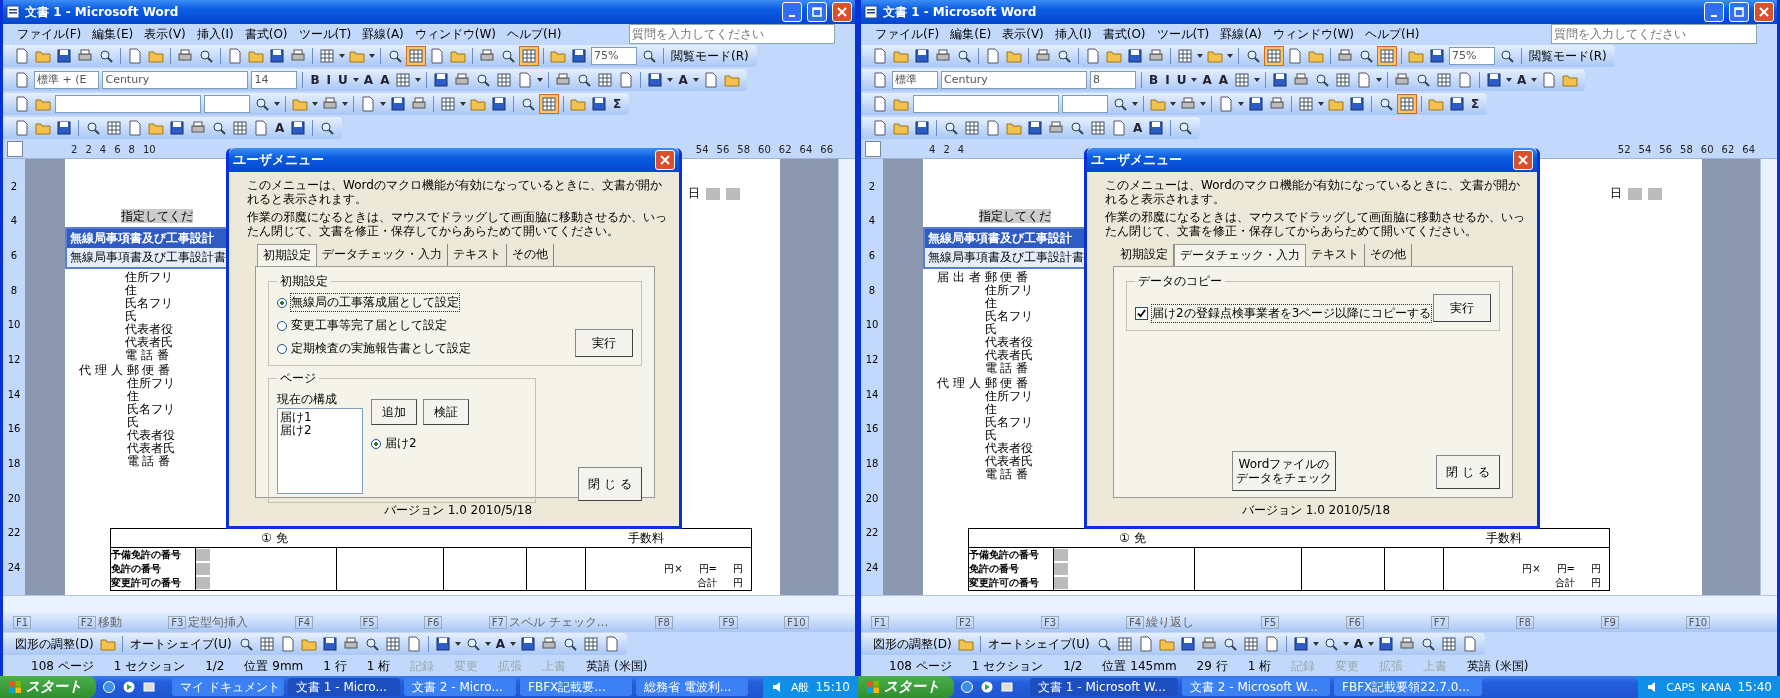  Describe the element at coordinates (1113, 80) in the screenshot. I see `combo-box: 8` at that location.